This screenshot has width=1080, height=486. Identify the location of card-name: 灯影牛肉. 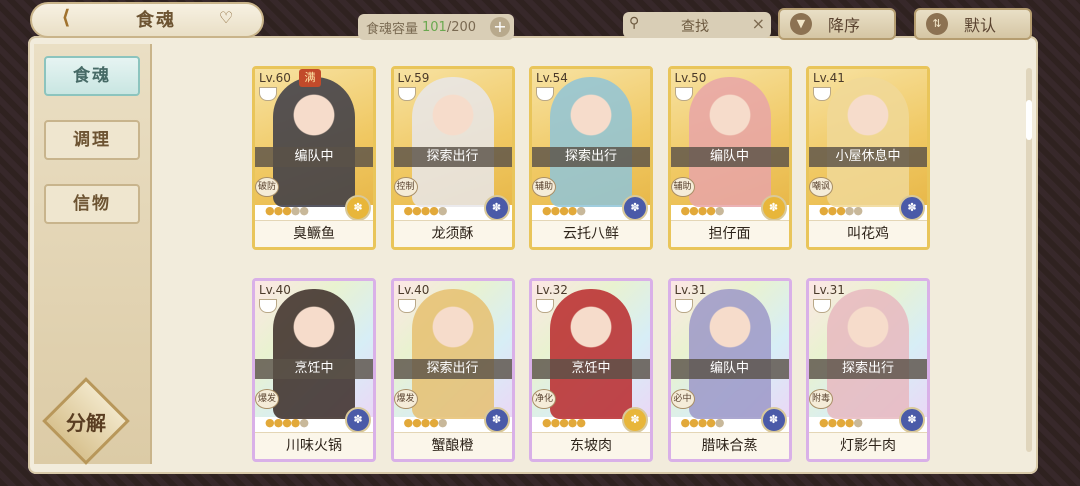
(868, 445).